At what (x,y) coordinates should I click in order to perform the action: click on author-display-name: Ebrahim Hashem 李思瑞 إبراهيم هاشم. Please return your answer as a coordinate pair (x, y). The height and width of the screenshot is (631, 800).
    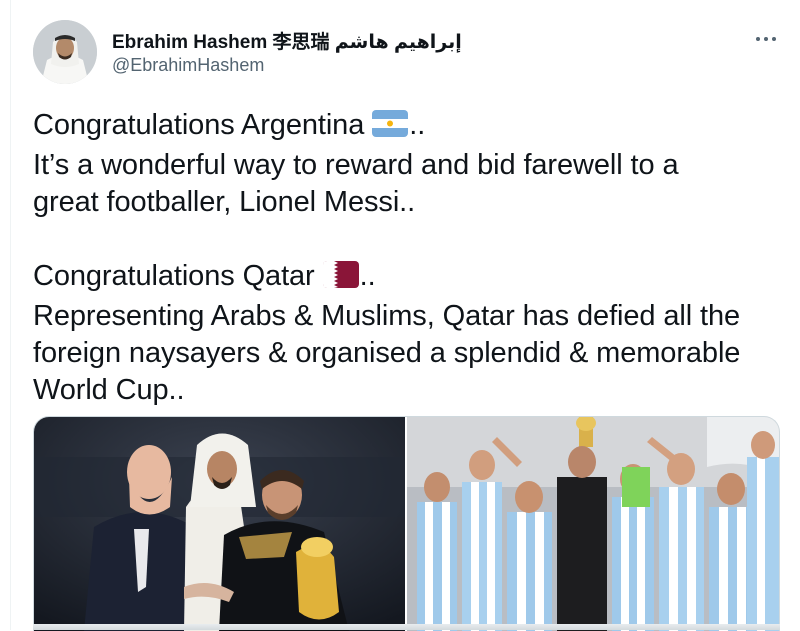
    Looking at the image, I should click on (287, 40).